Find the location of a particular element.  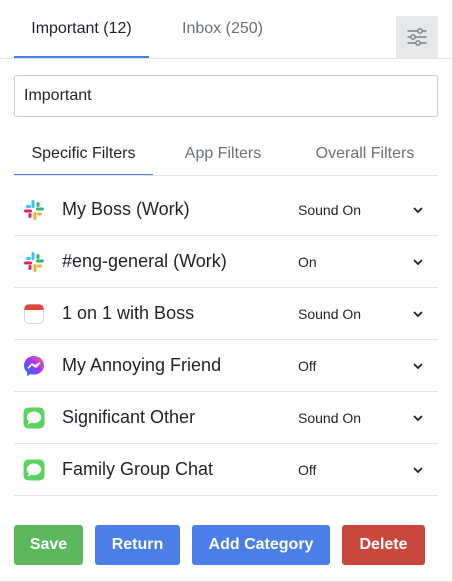

tab-overall-filters: Overall Filters is located at coordinates (365, 154).